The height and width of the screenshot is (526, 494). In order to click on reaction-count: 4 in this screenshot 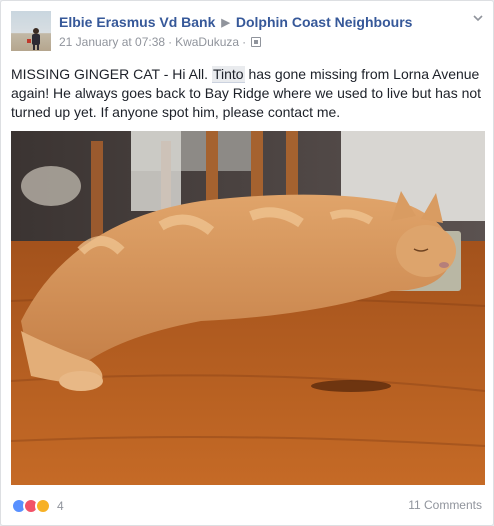, I will do `click(60, 506)`.